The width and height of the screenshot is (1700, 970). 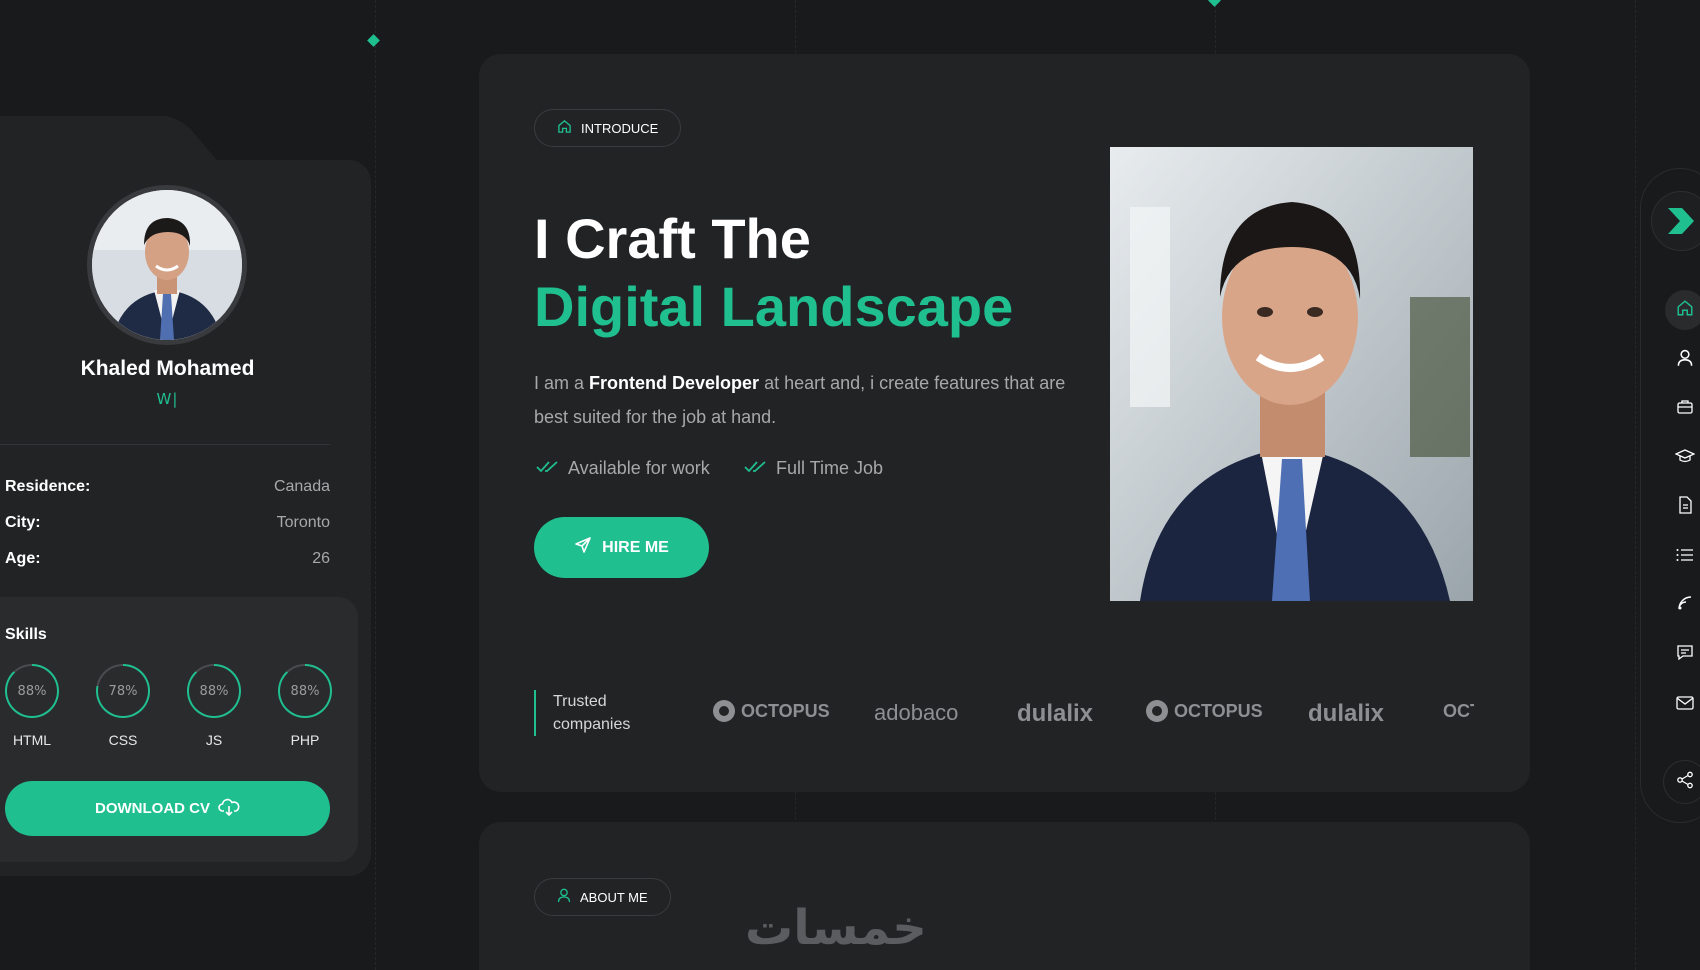 I want to click on profile-role-typing: W|, so click(x=167, y=399).